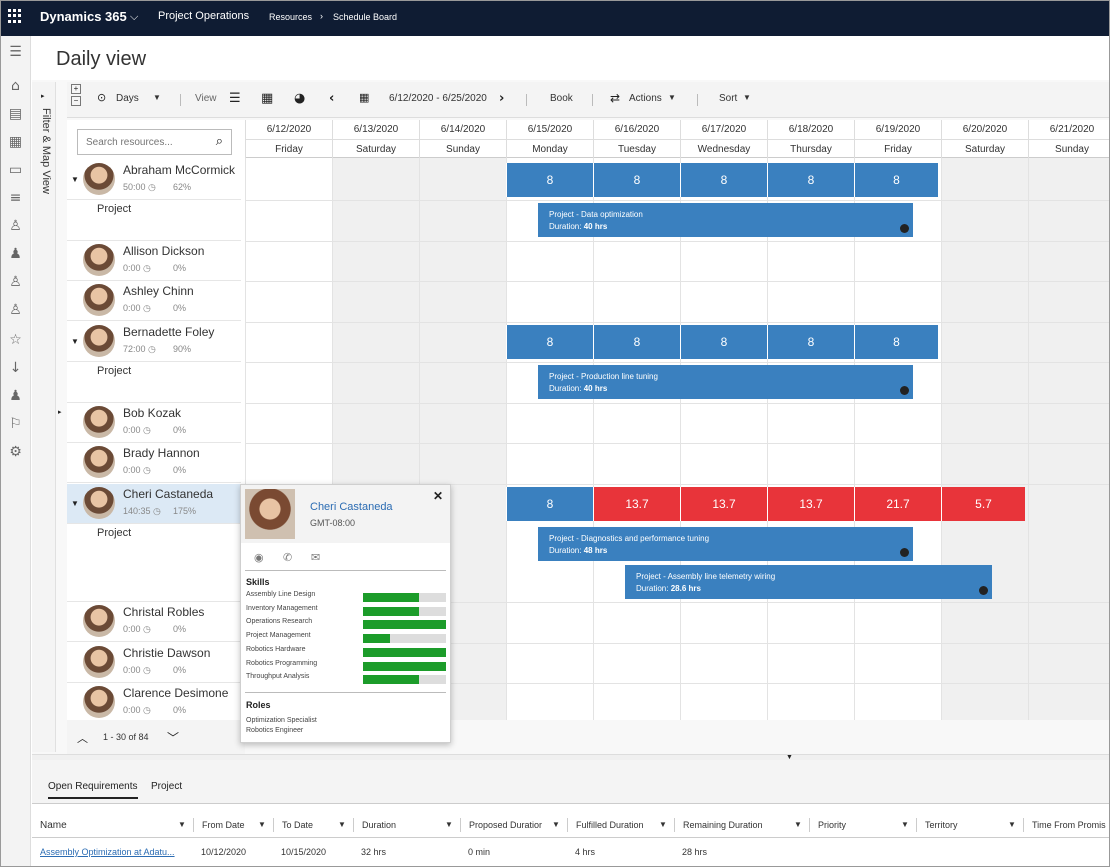 The height and width of the screenshot is (867, 1110). Describe the element at coordinates (15, 198) in the screenshot. I see `list-people-icon: ≡` at that location.